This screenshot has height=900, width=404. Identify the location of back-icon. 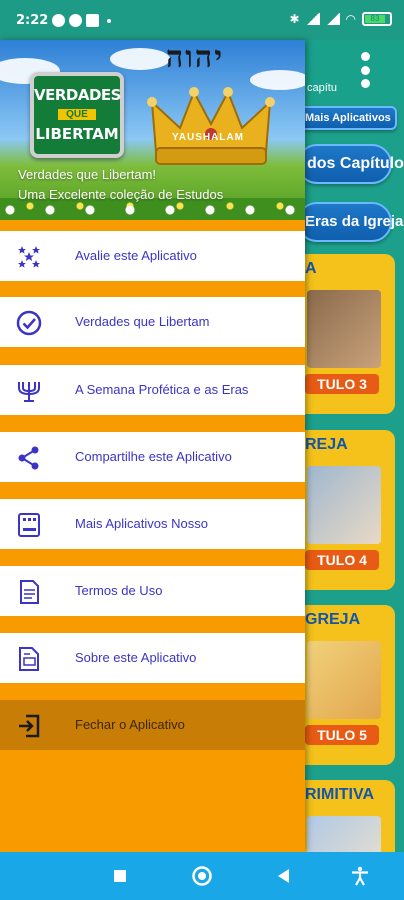
(283, 876).